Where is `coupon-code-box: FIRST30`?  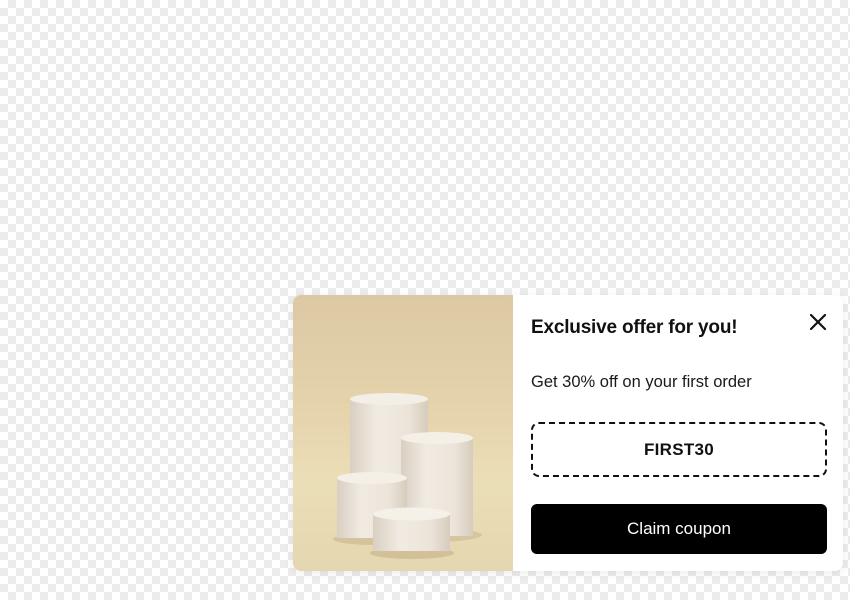 coupon-code-box: FIRST30 is located at coordinates (679, 449).